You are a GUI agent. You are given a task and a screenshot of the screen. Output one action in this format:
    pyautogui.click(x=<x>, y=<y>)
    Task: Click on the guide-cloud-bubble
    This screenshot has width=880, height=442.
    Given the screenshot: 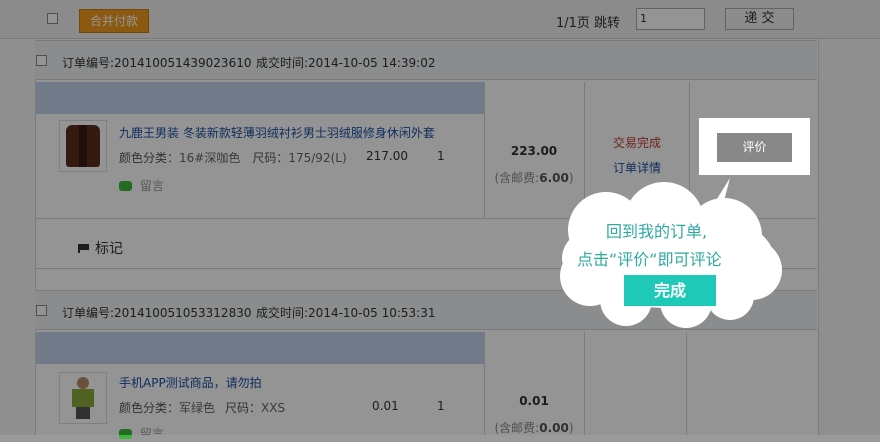 What is the action you would take?
    pyautogui.click(x=671, y=253)
    